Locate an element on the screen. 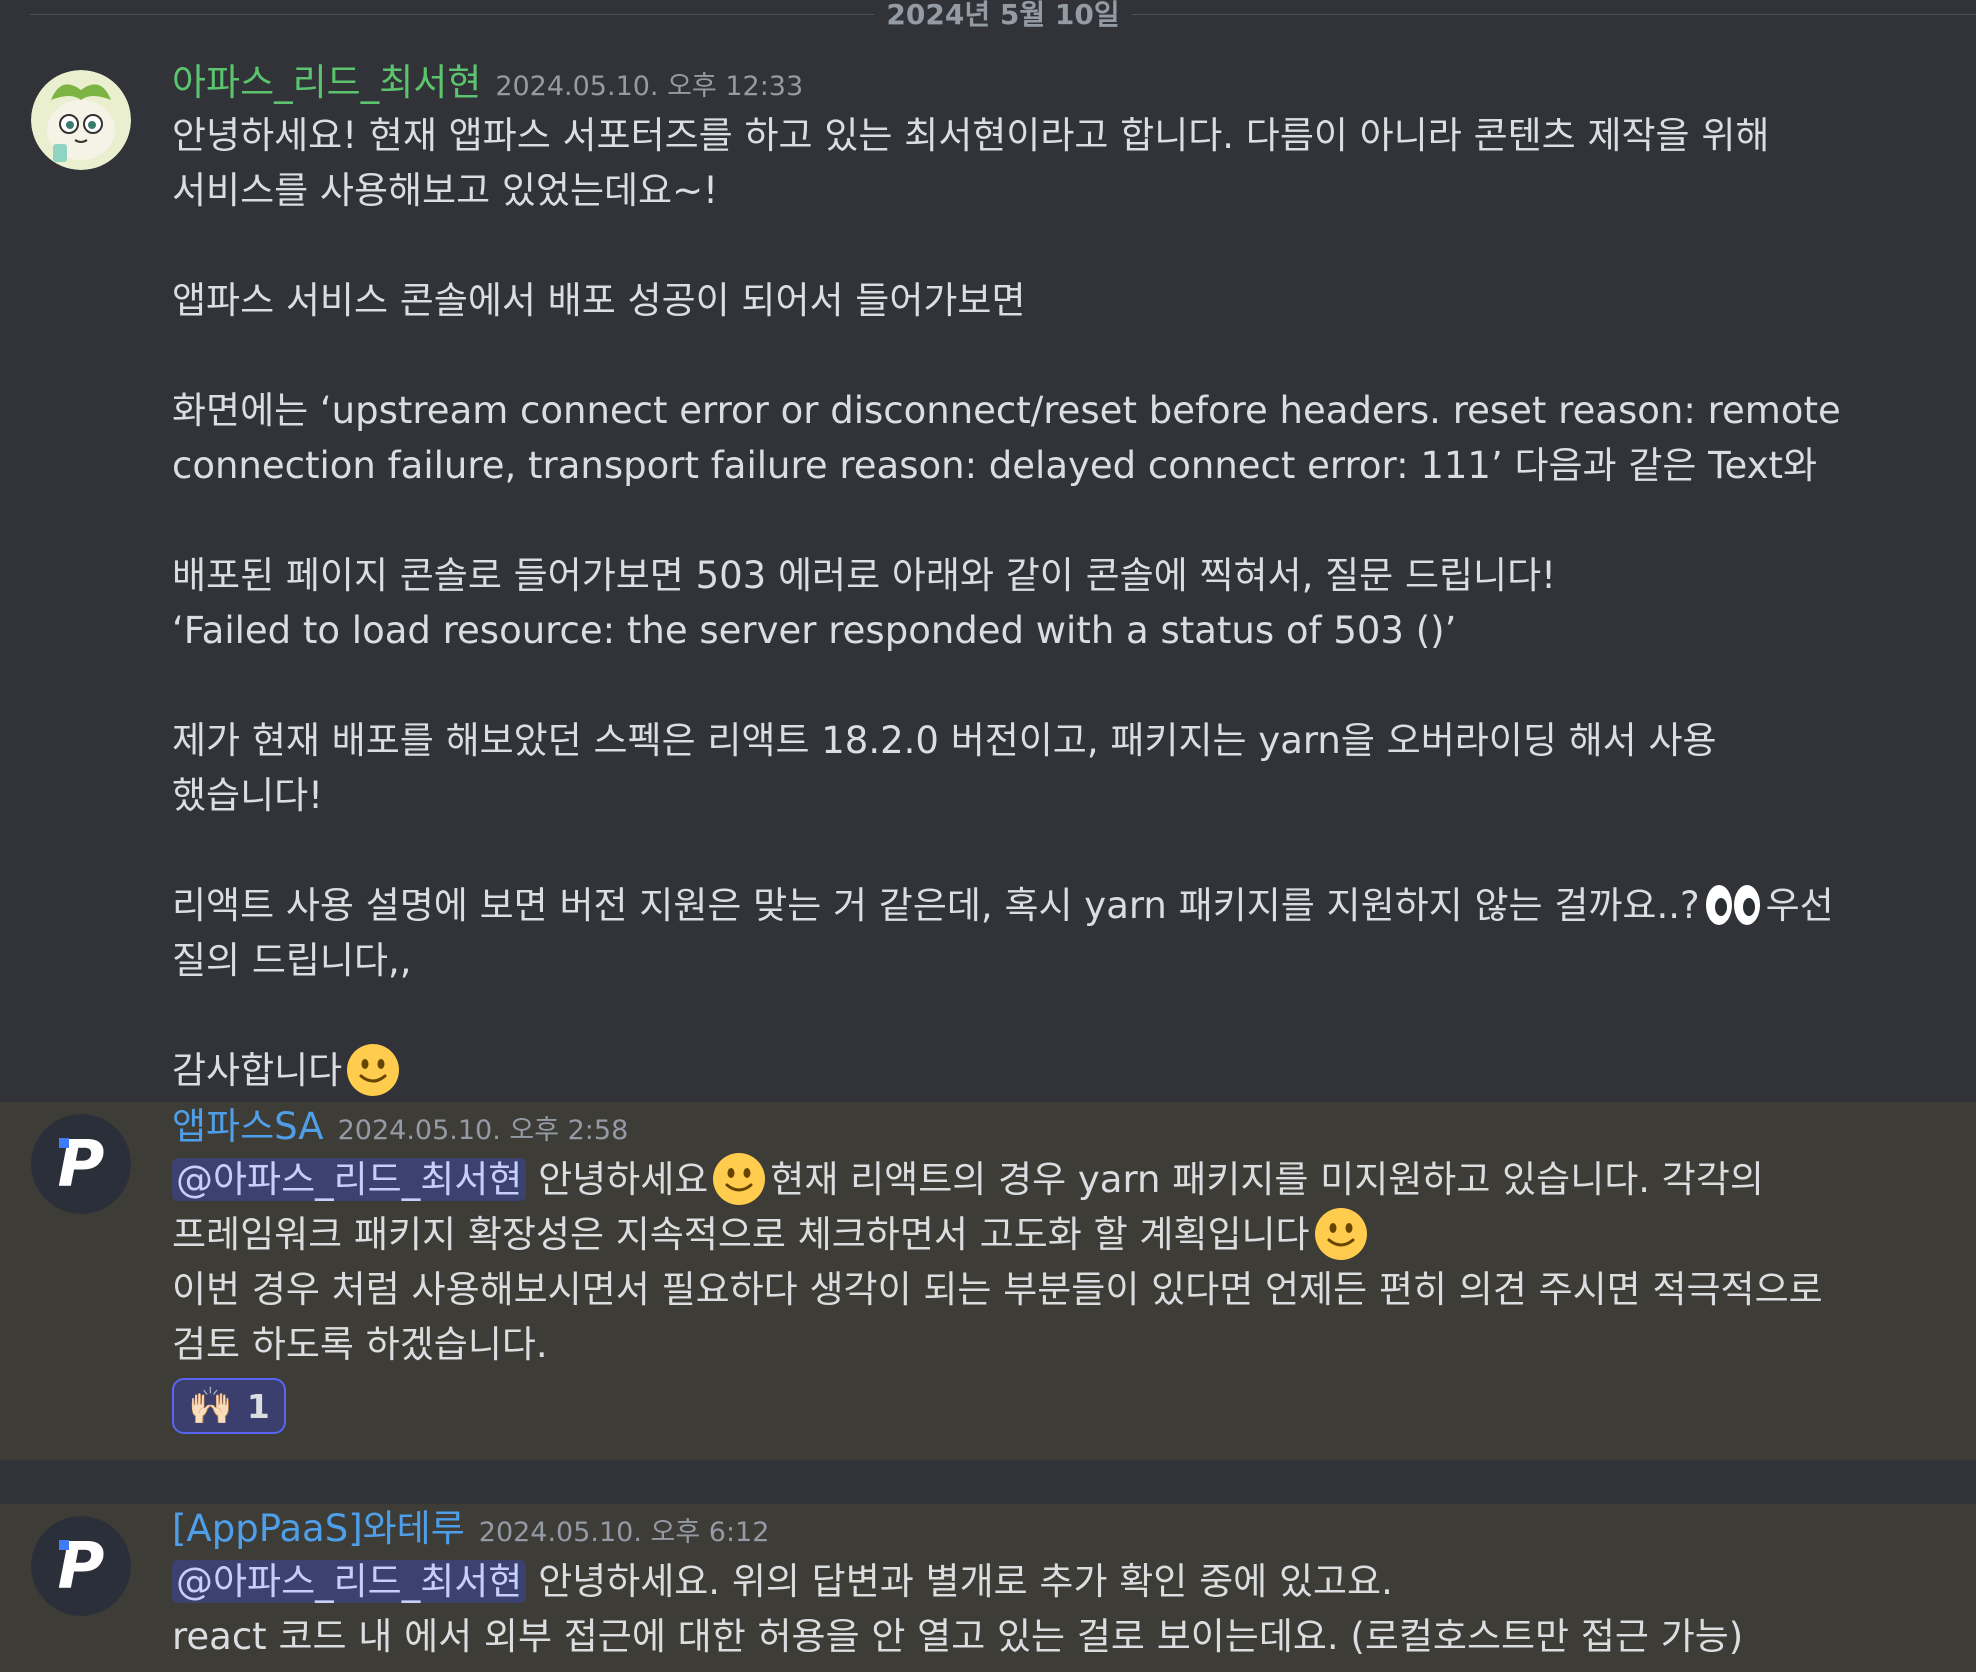 The image size is (1976, 1672). reaction-raising-hands: 🙌🏻 1 is located at coordinates (229, 1406).